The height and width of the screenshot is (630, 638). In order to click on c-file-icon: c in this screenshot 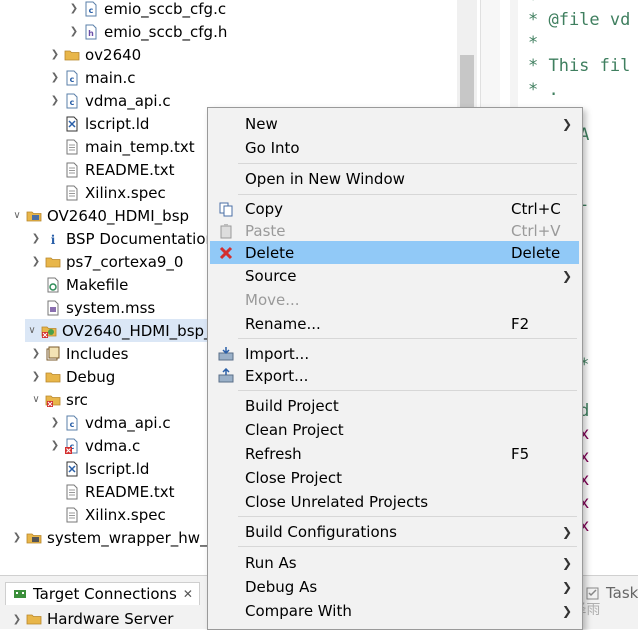, I will do `click(72, 101)`.